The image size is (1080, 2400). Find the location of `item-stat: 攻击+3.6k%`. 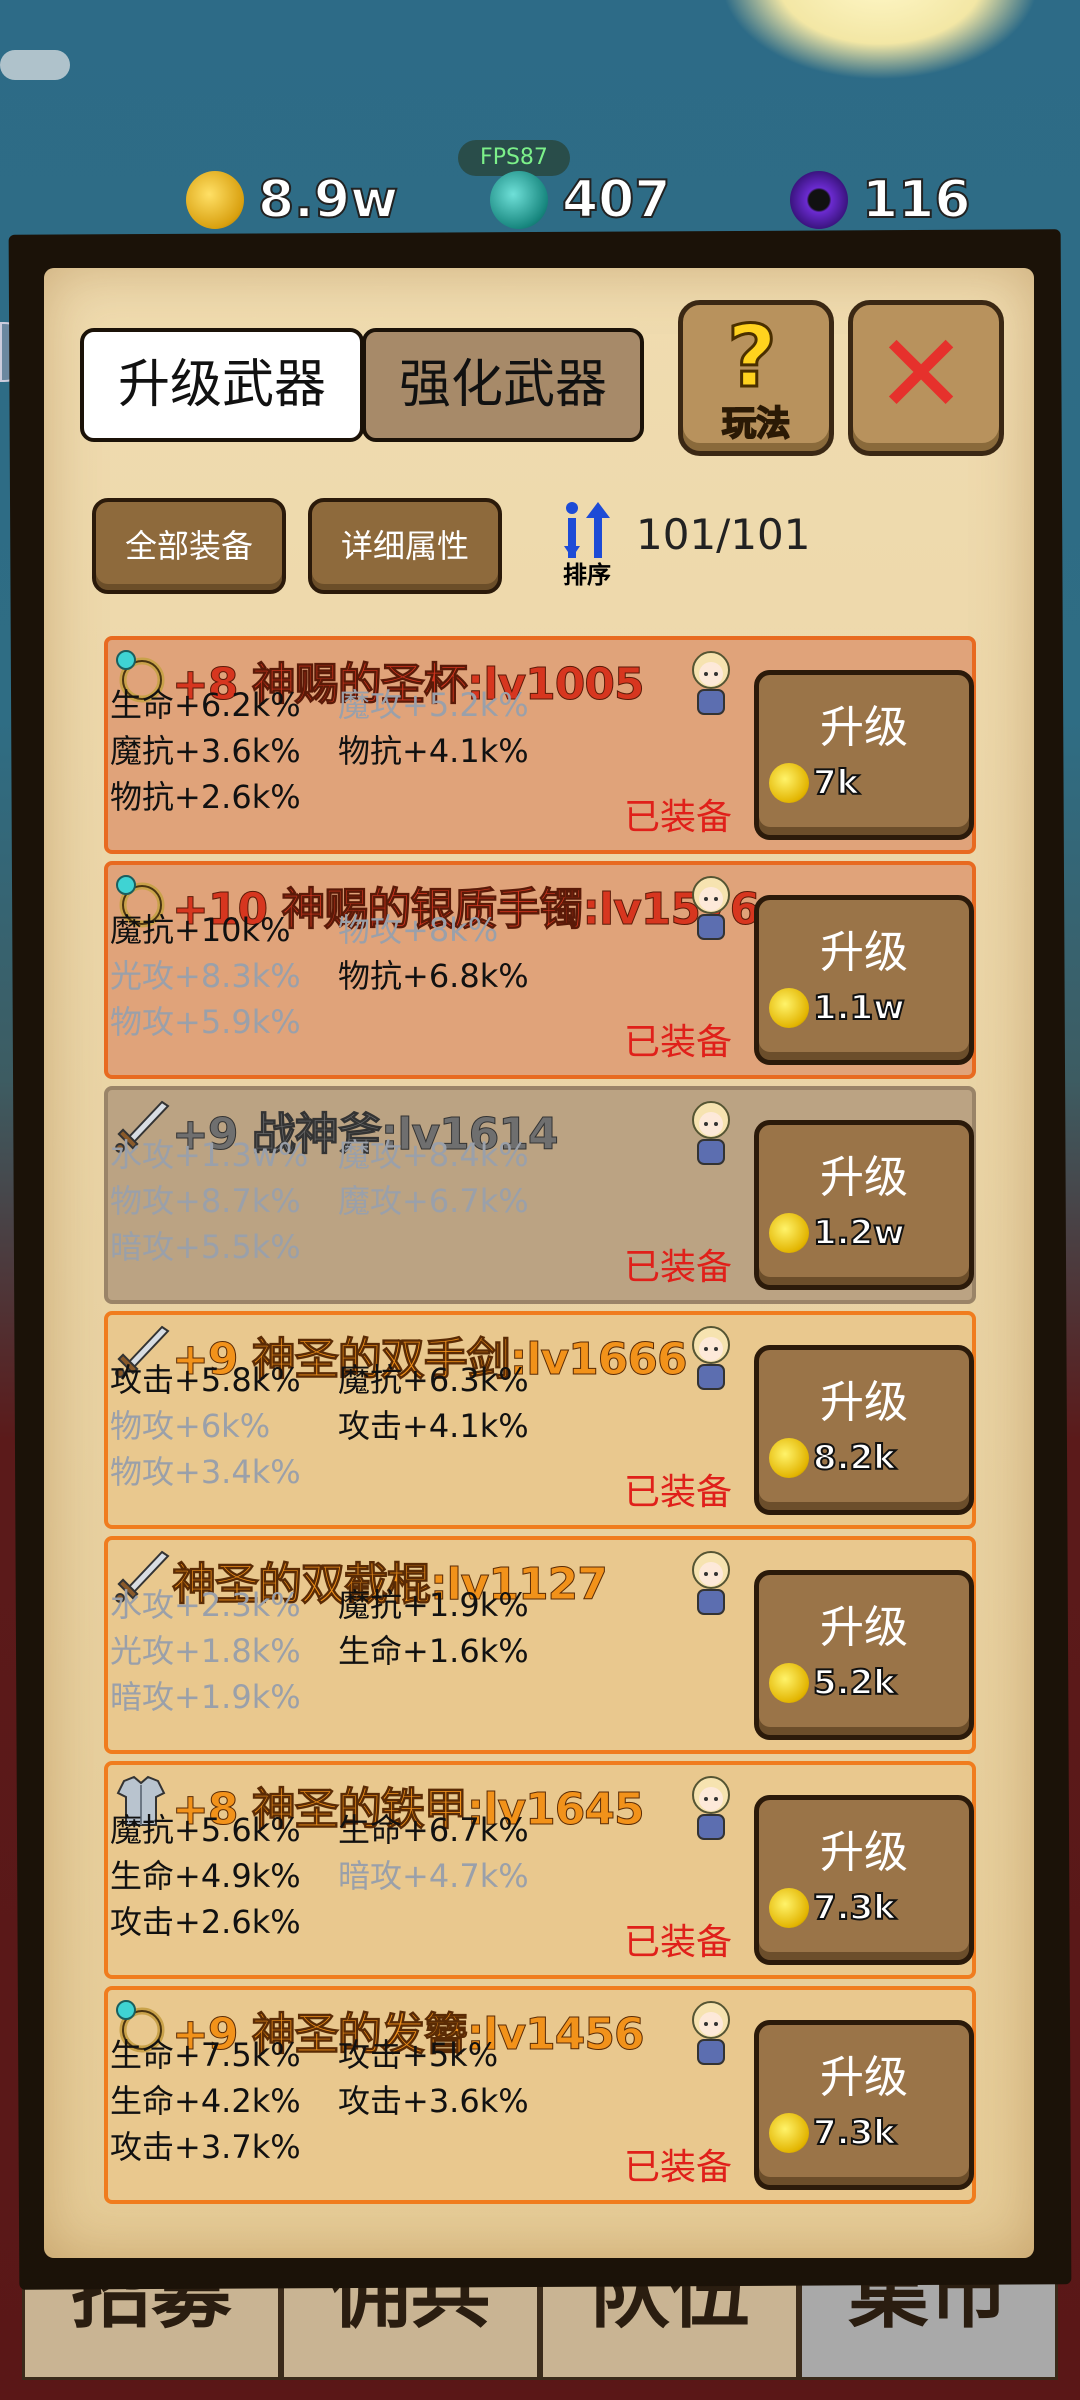

item-stat: 攻击+3.6k% is located at coordinates (433, 2101).